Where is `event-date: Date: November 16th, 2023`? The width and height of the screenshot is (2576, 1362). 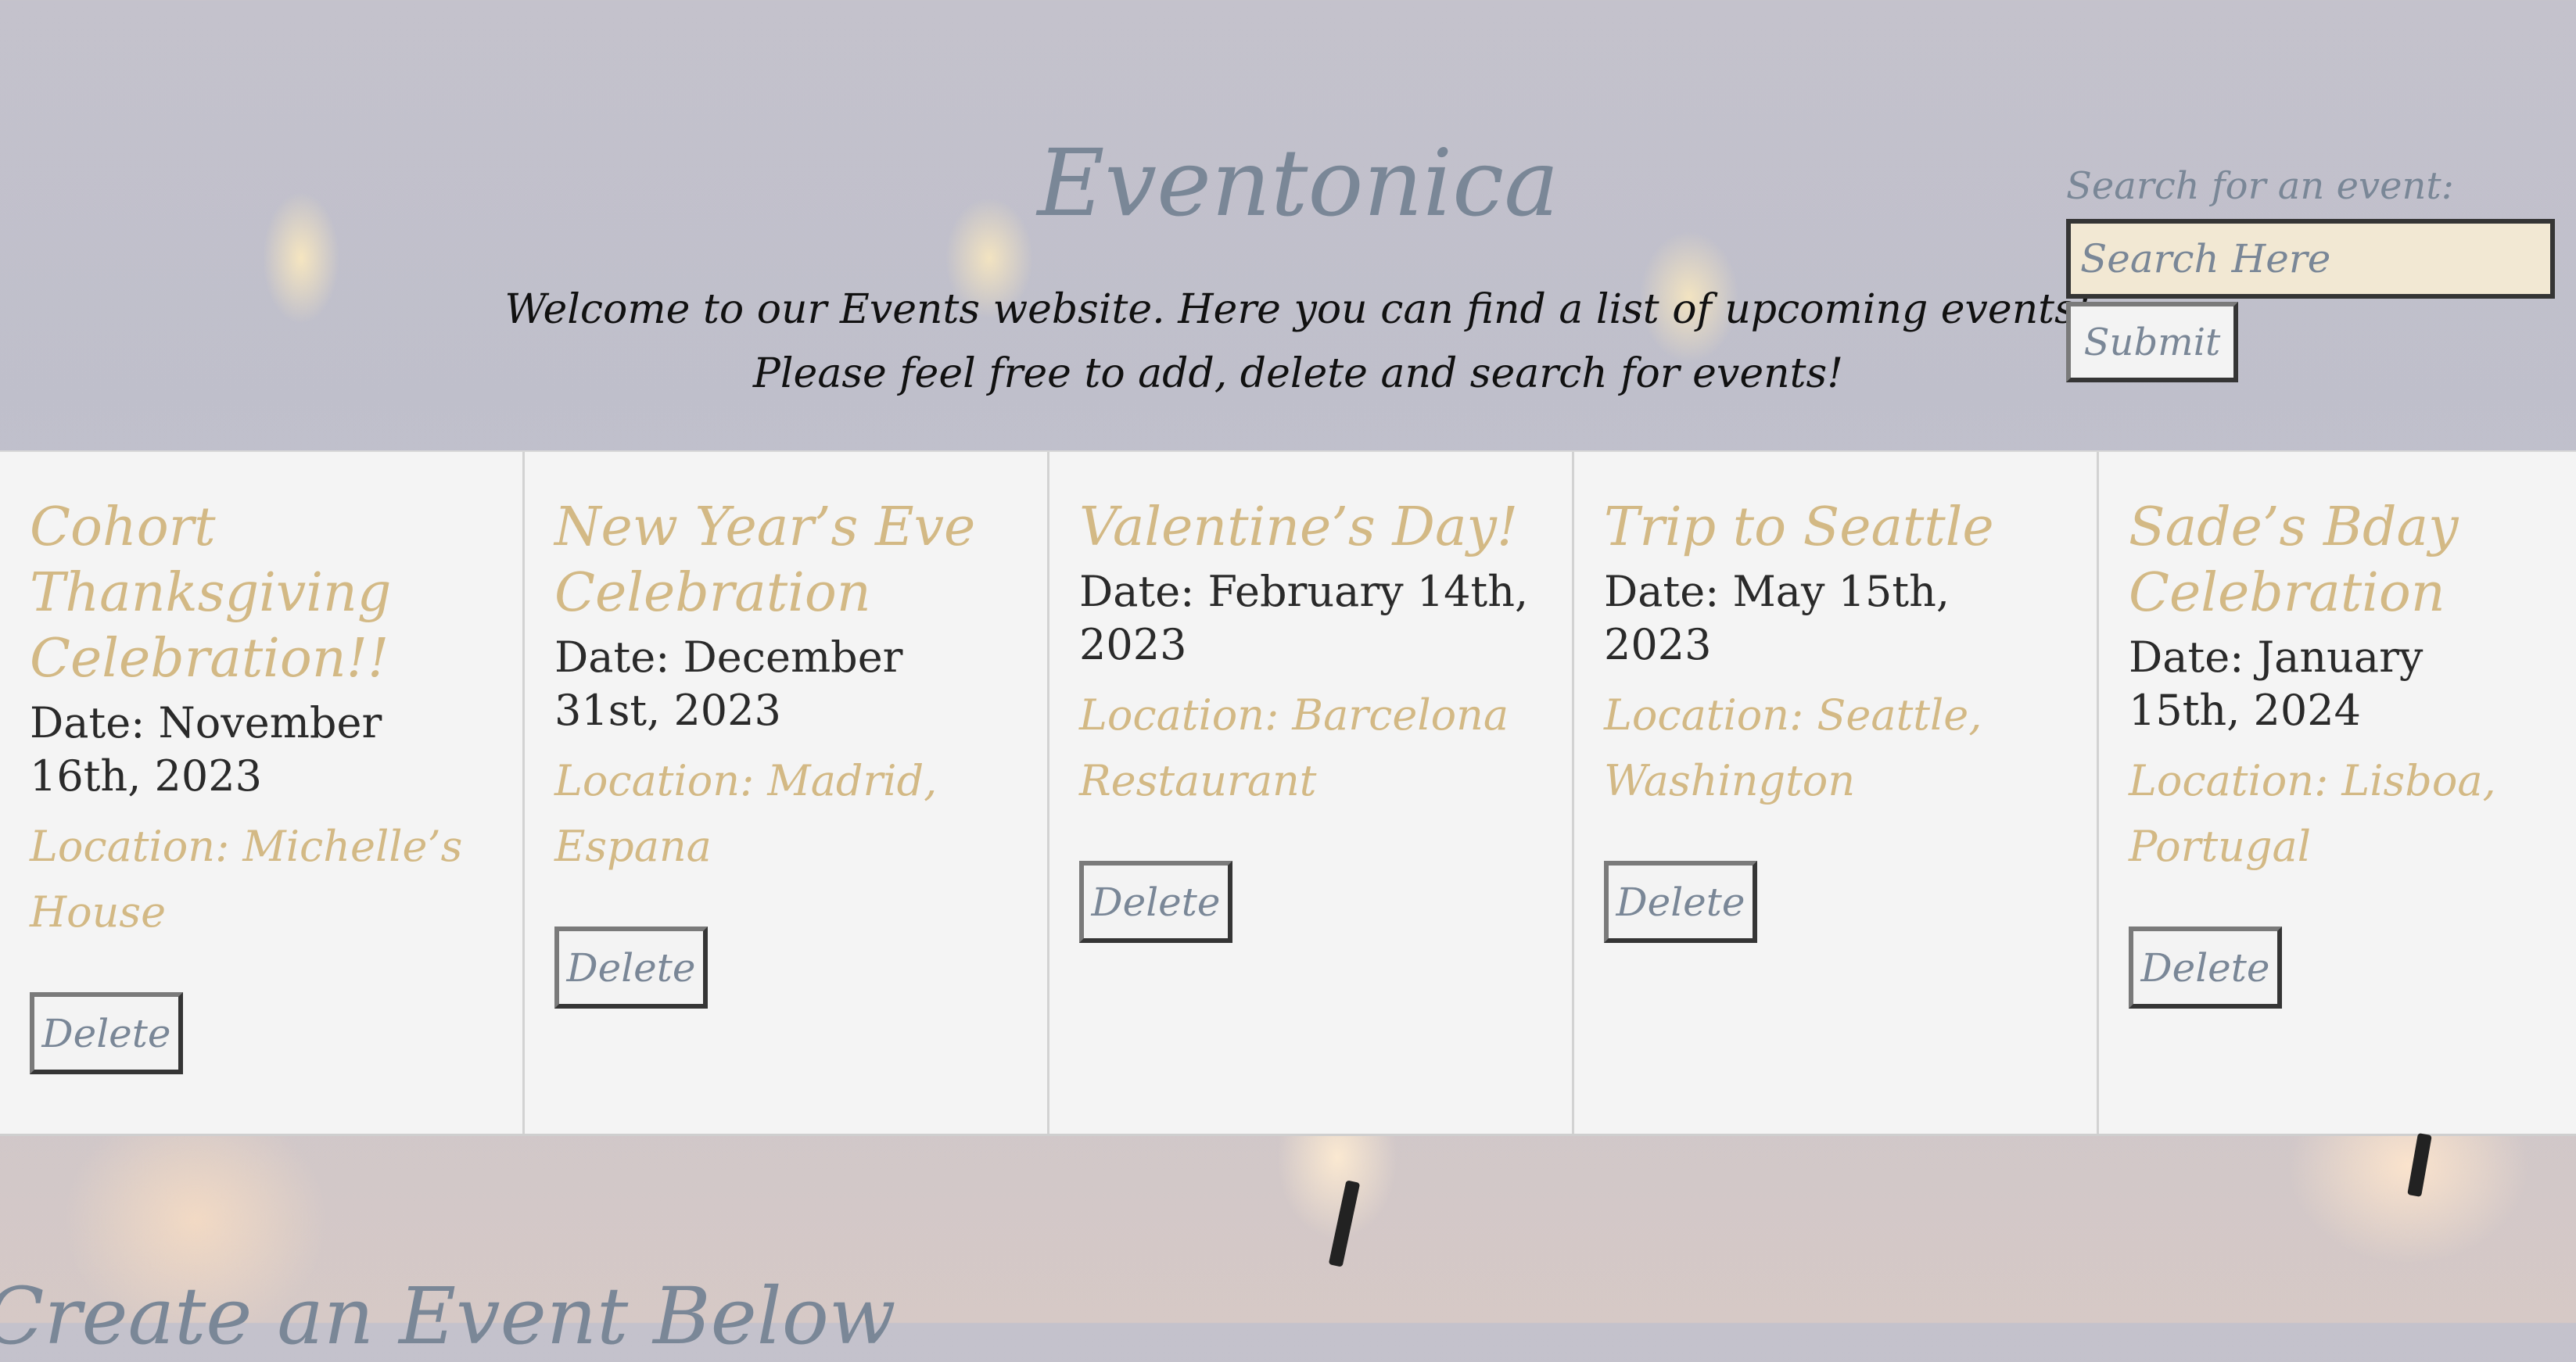 event-date: Date: November 16th, 2023 is located at coordinates (206, 749).